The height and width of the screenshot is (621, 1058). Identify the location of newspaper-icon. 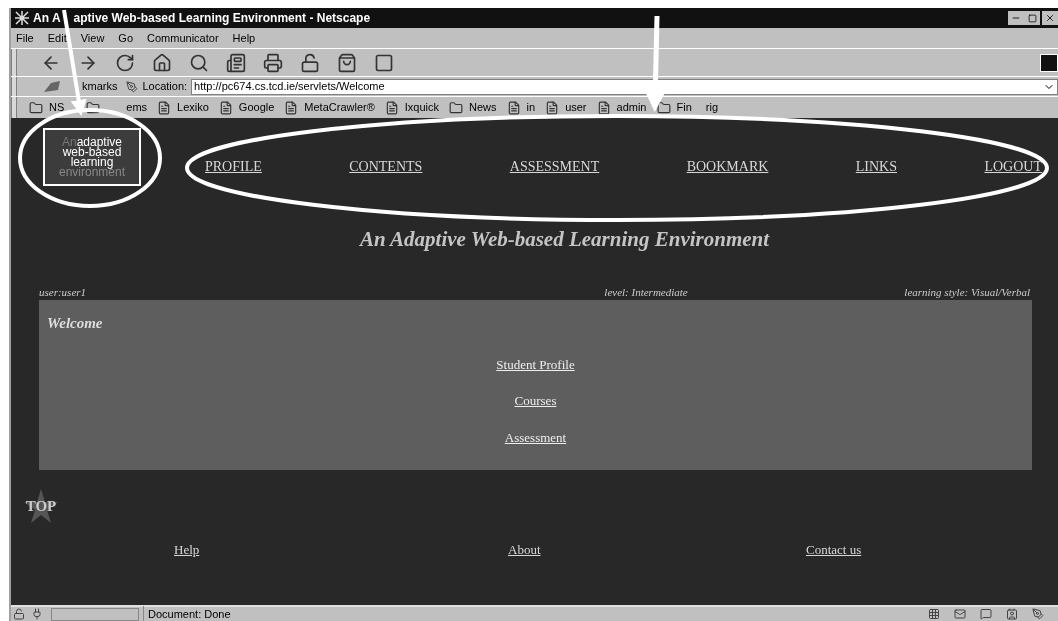
(236, 62).